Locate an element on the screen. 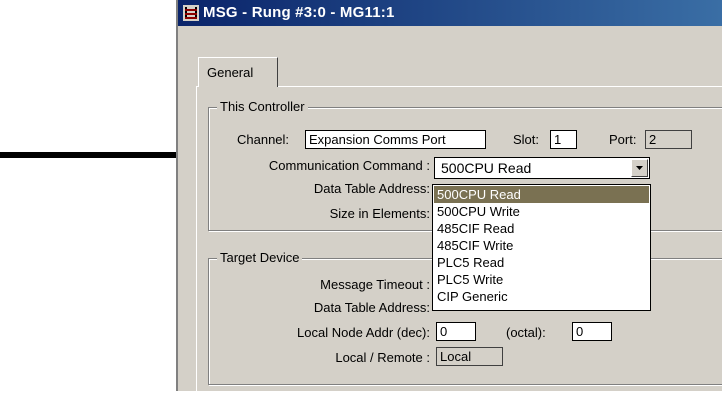 This screenshot has height=395, width=722. target-data-table-address-label: Data Table Address: is located at coordinates (371, 307).